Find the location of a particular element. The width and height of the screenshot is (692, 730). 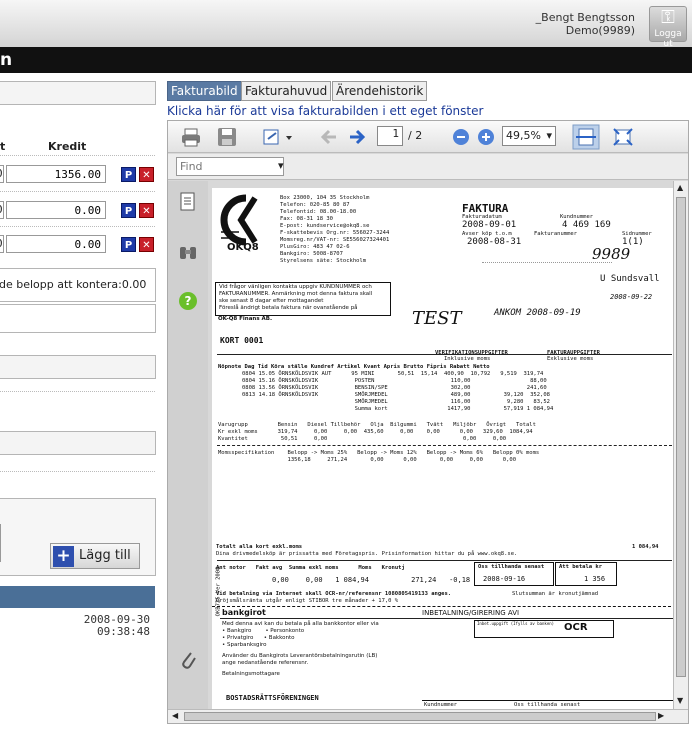

new-account-field is located at coordinates (0, 543).